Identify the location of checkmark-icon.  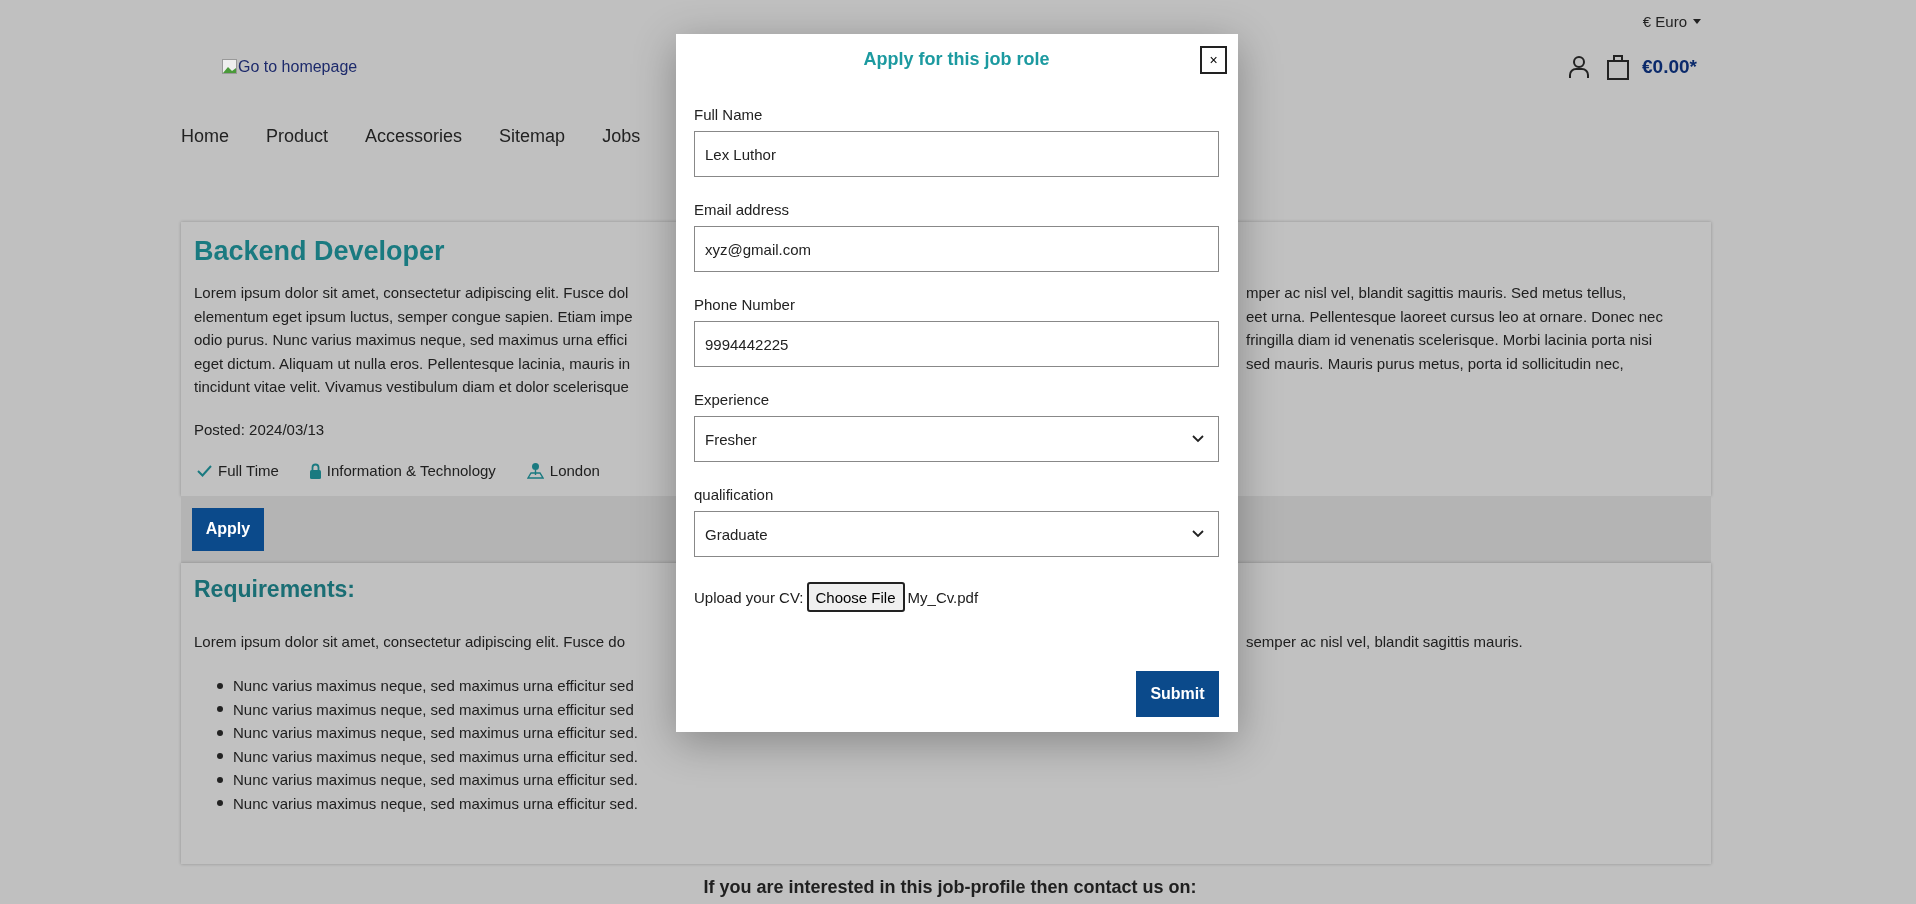
(204, 470).